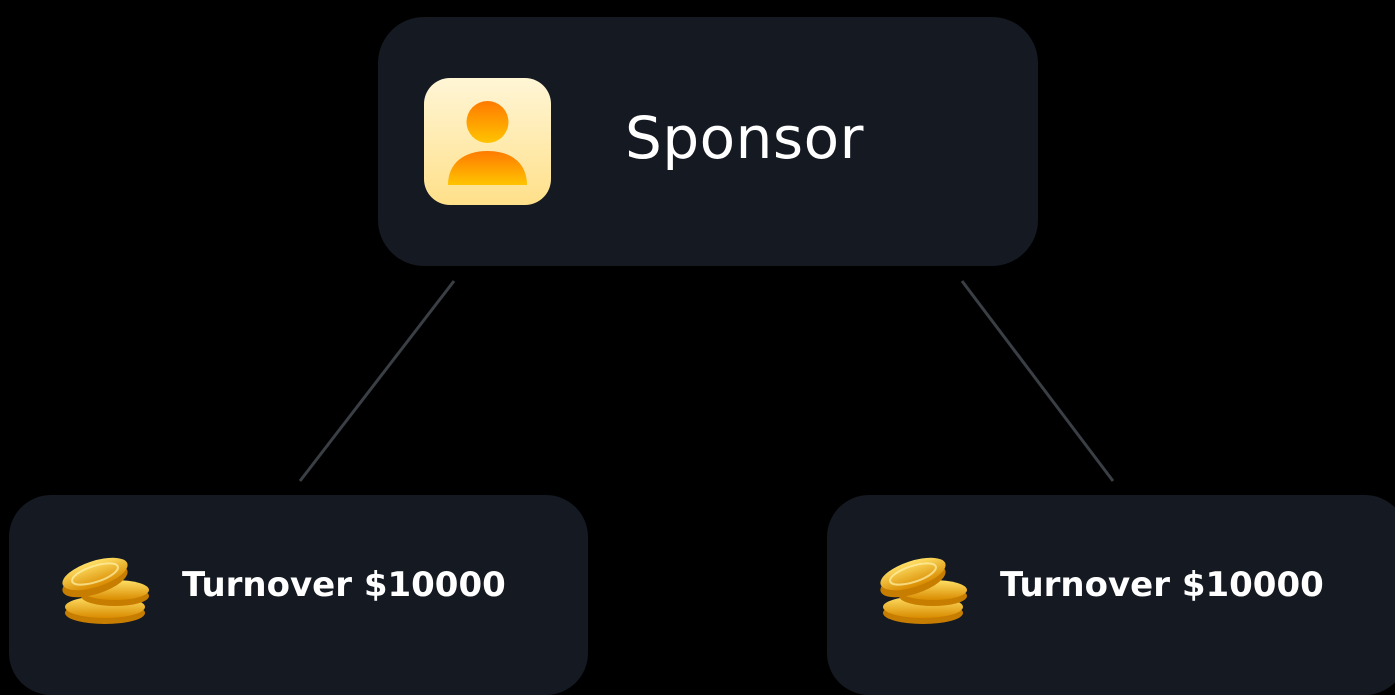  Describe the element at coordinates (487, 141) in the screenshot. I see `user-avatar-icon` at that location.